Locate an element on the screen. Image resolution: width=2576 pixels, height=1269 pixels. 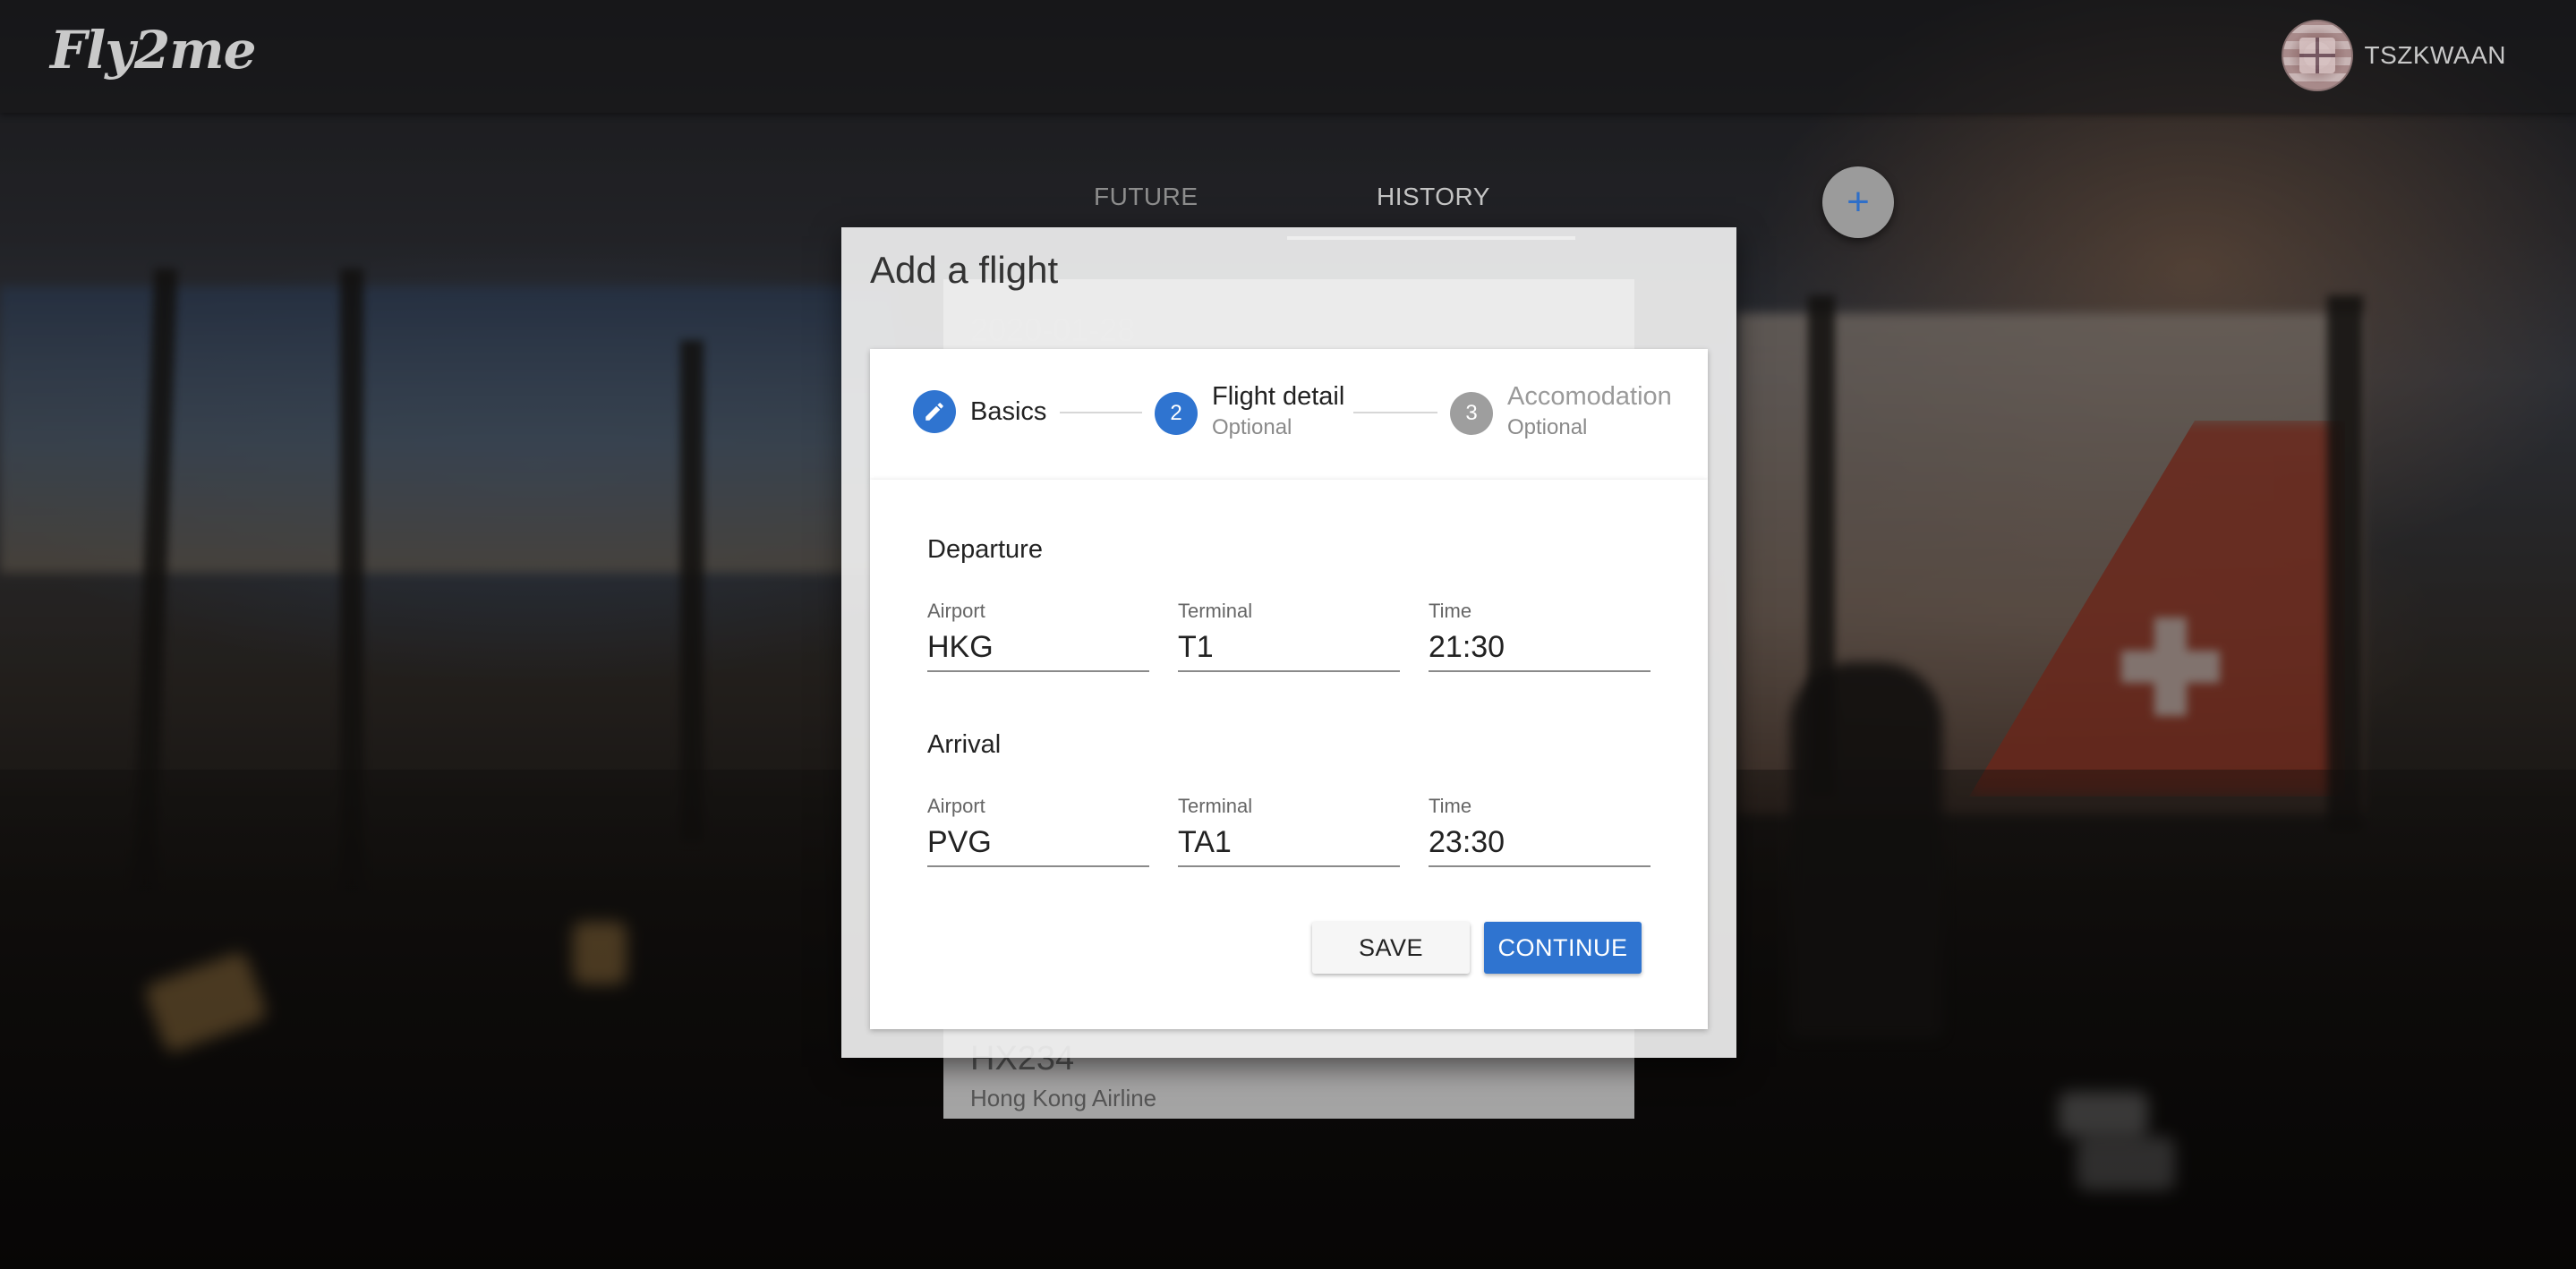
arrival-time-input: 23:30 is located at coordinates (1540, 845).